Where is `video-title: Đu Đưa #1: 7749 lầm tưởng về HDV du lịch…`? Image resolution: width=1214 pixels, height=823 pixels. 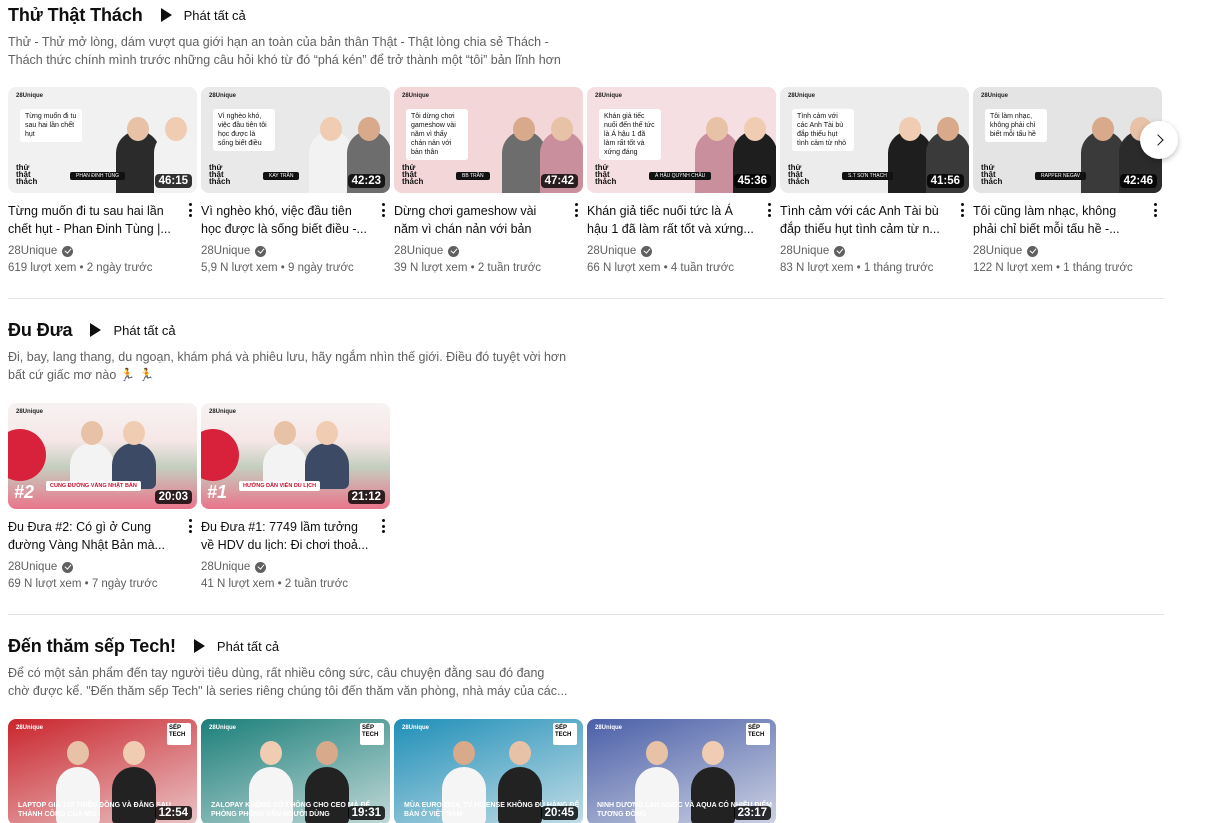 video-title: Đu Đưa #1: 7749 lầm tưởng về HDV du lịch… is located at coordinates (285, 536).